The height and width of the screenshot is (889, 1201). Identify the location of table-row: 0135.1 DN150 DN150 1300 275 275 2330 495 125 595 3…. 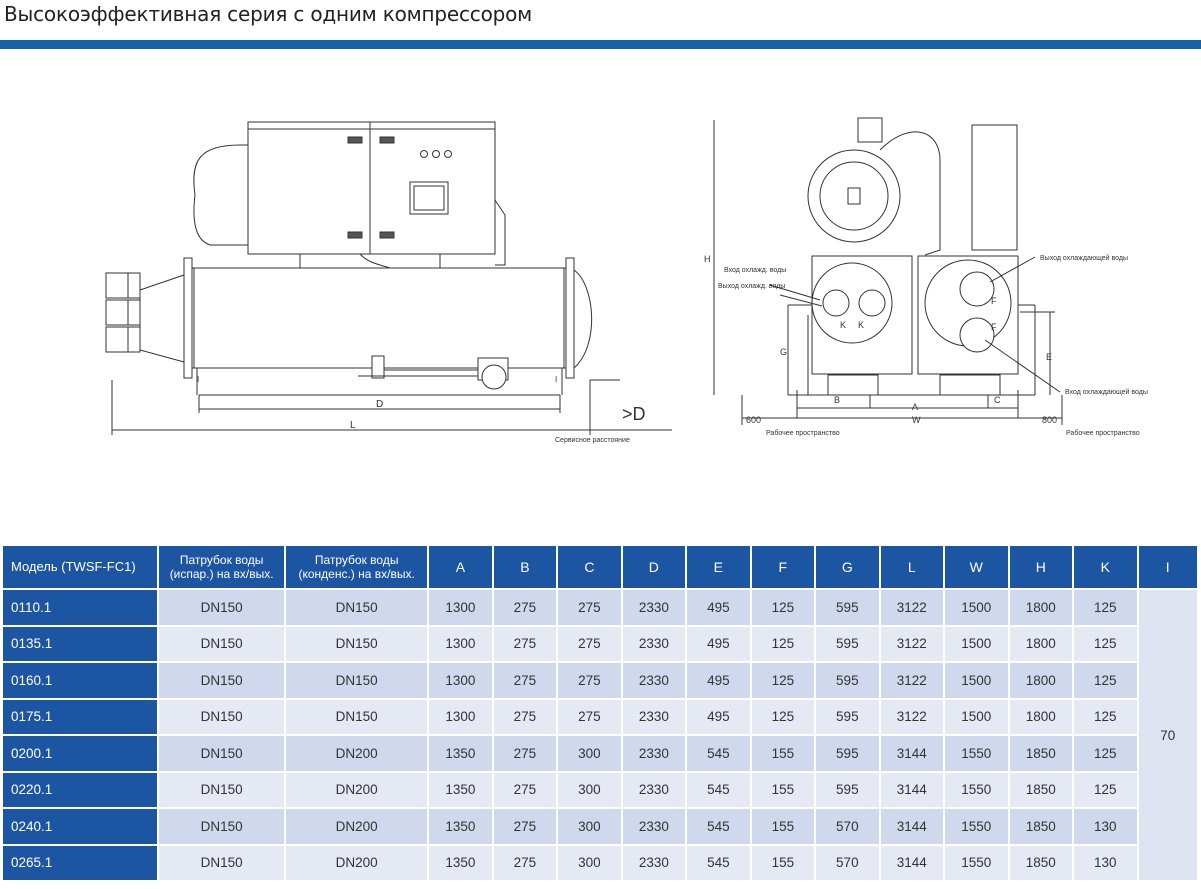
(600, 643).